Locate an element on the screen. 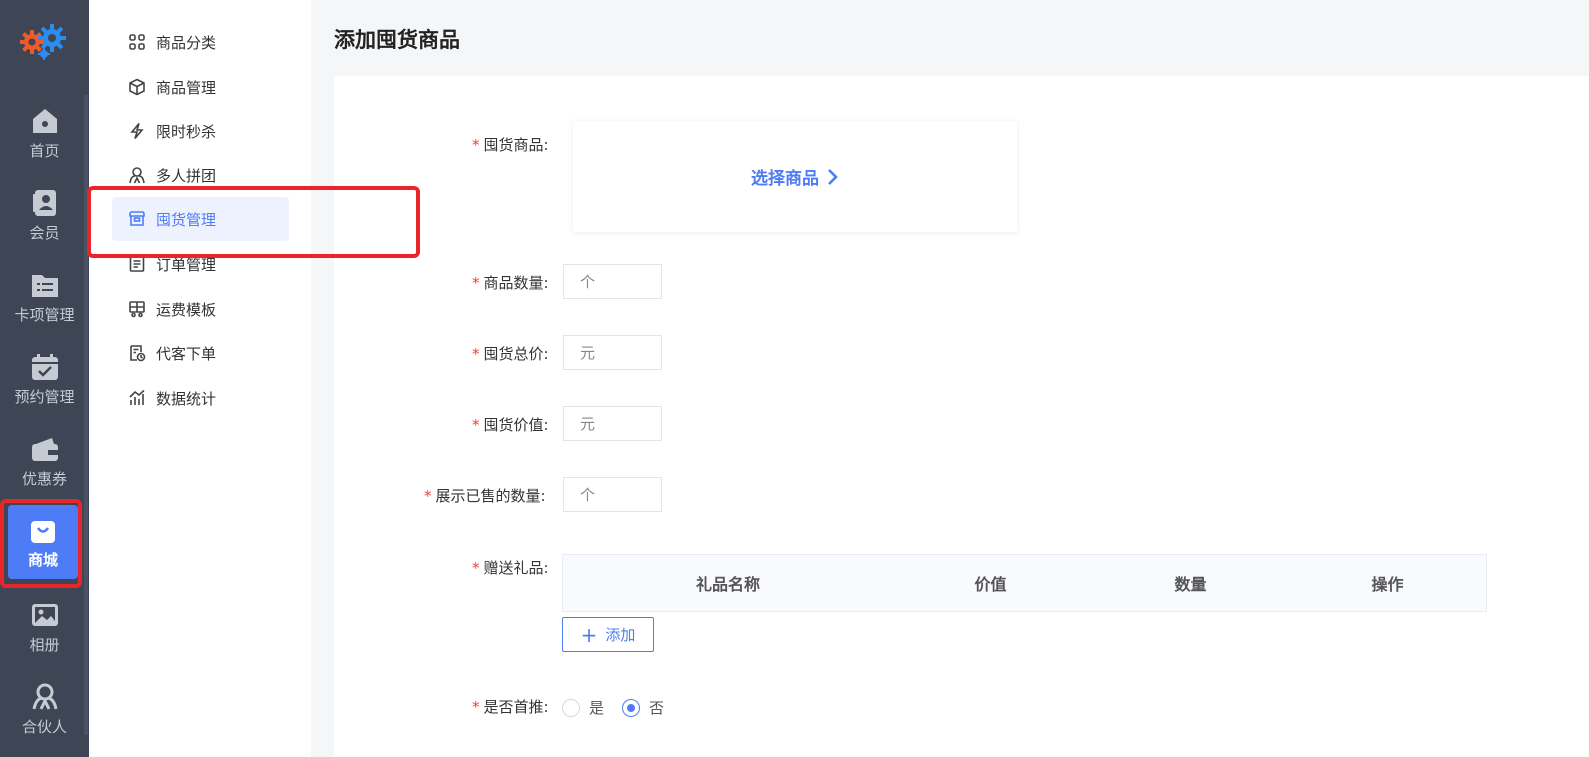  mall-submenu: 商品分类 商品管理 限时秒杀 多人拼团 囤货管理 订单管理 运费模板 代客下单 is located at coordinates (200, 378).